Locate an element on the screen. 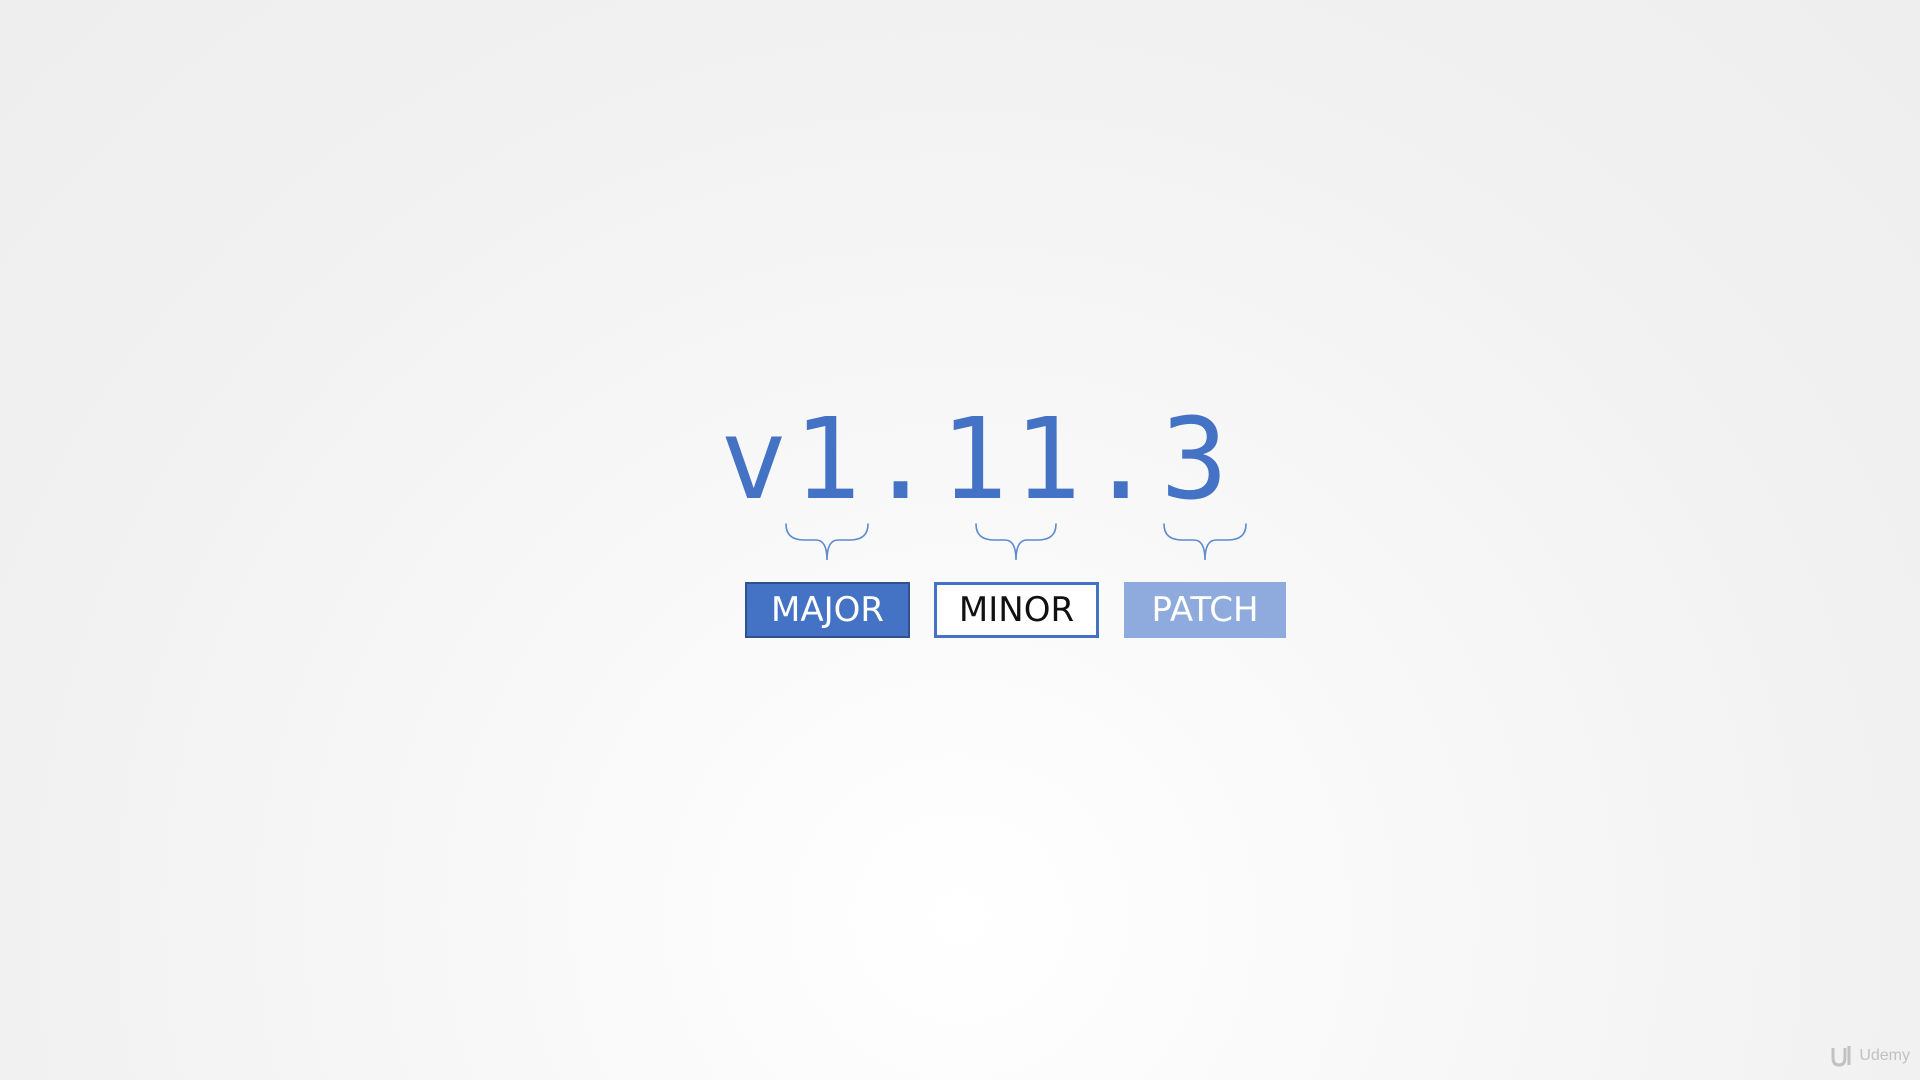 This screenshot has width=1920, height=1080. watermark-text: Udemy is located at coordinates (1884, 1055).